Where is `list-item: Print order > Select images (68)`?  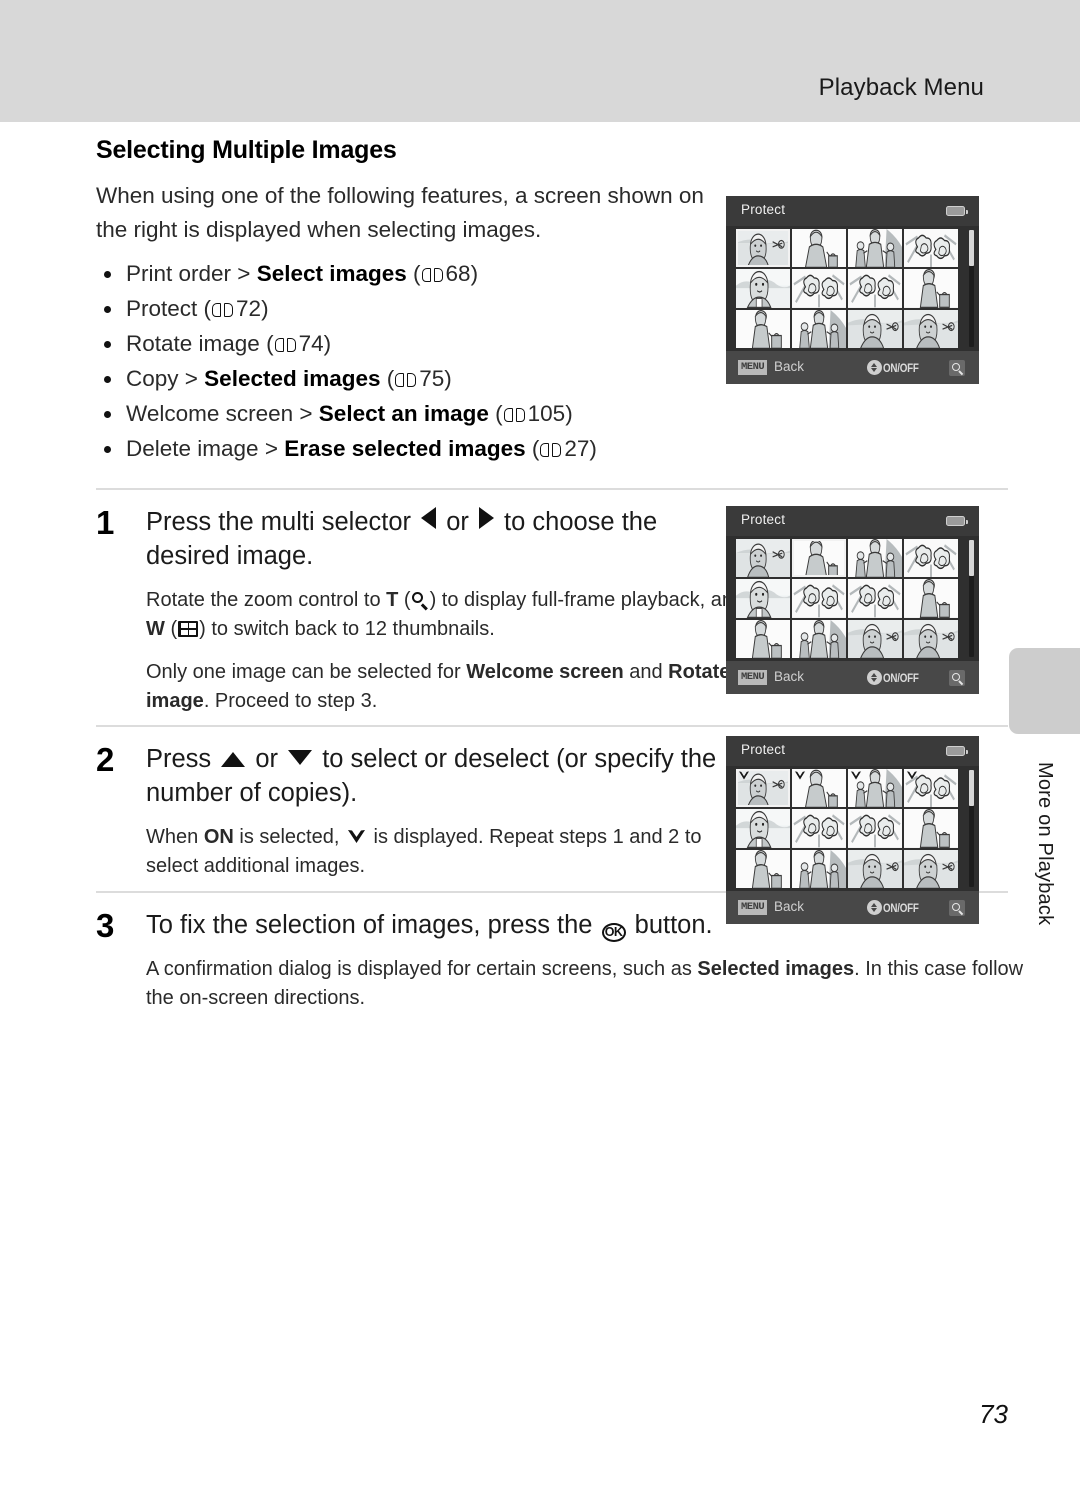 list-item: Print order > Select images (68) is located at coordinates (411, 273).